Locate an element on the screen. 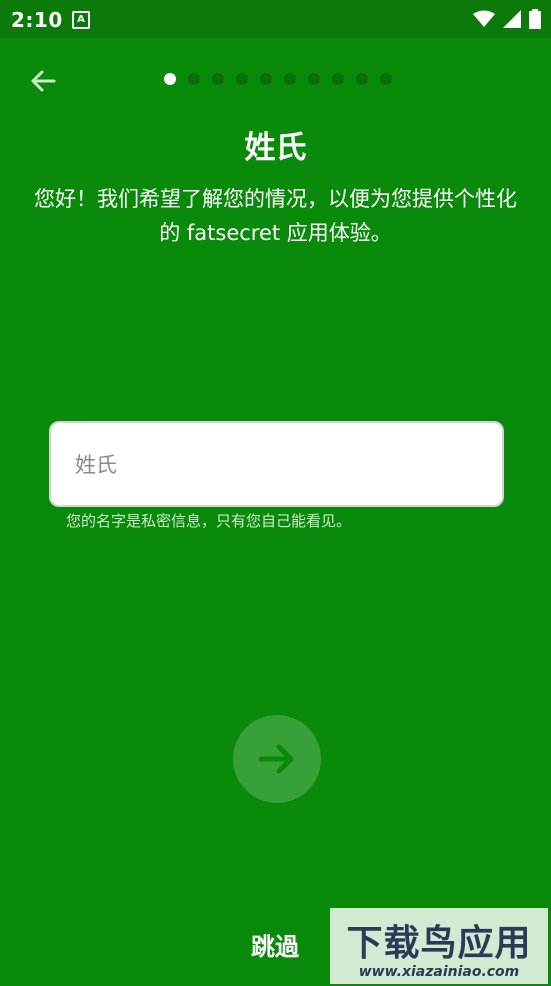 The image size is (551, 986). status-time: 2:10 is located at coordinates (37, 20).